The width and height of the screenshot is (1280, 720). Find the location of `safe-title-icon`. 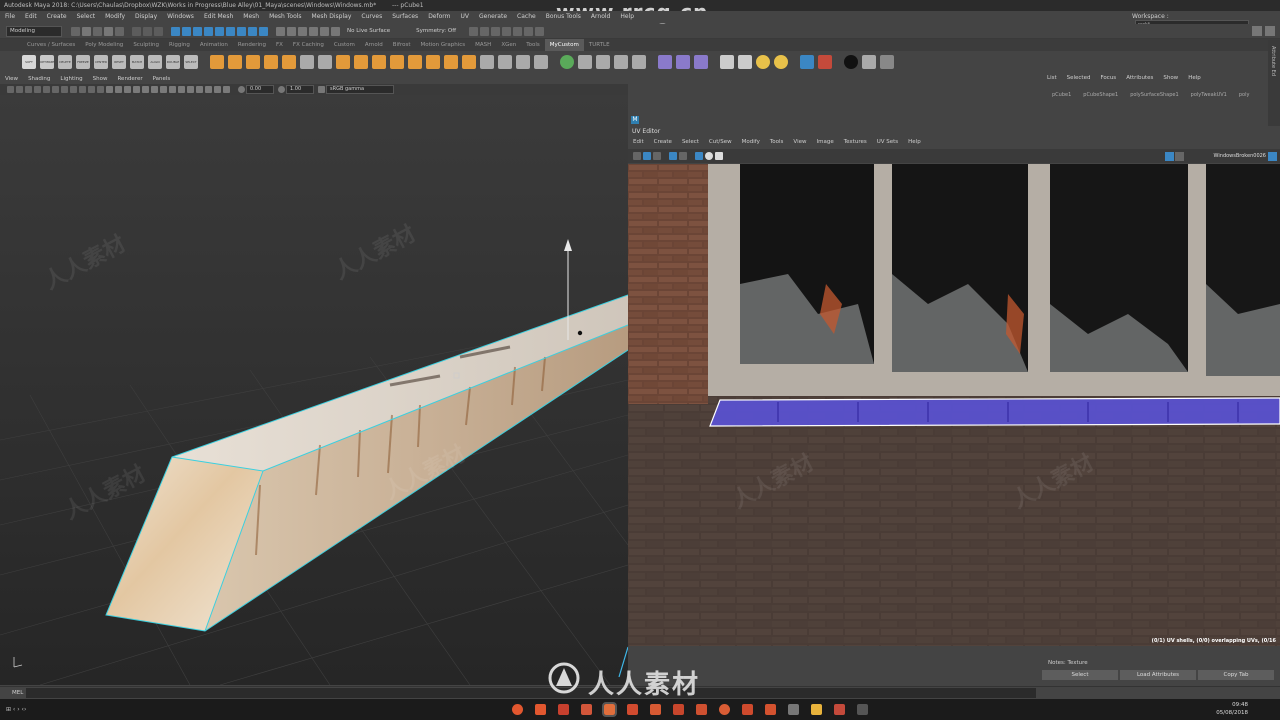

safe-title-icon is located at coordinates (100, 89).